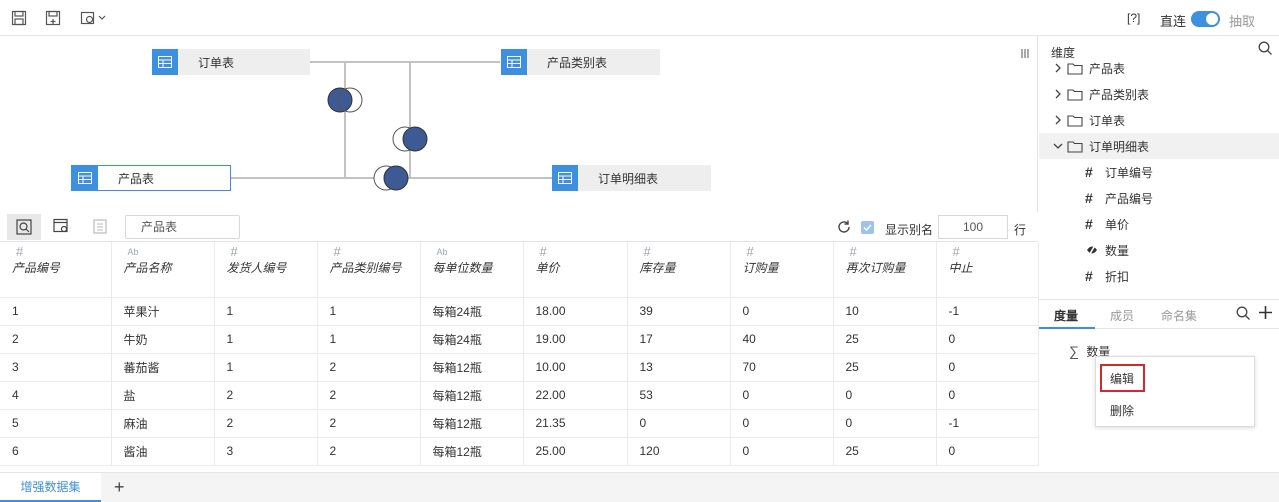 The height and width of the screenshot is (502, 1279). Describe the element at coordinates (575, 423) in the screenshot. I see `table-cell: 21.35` at that location.